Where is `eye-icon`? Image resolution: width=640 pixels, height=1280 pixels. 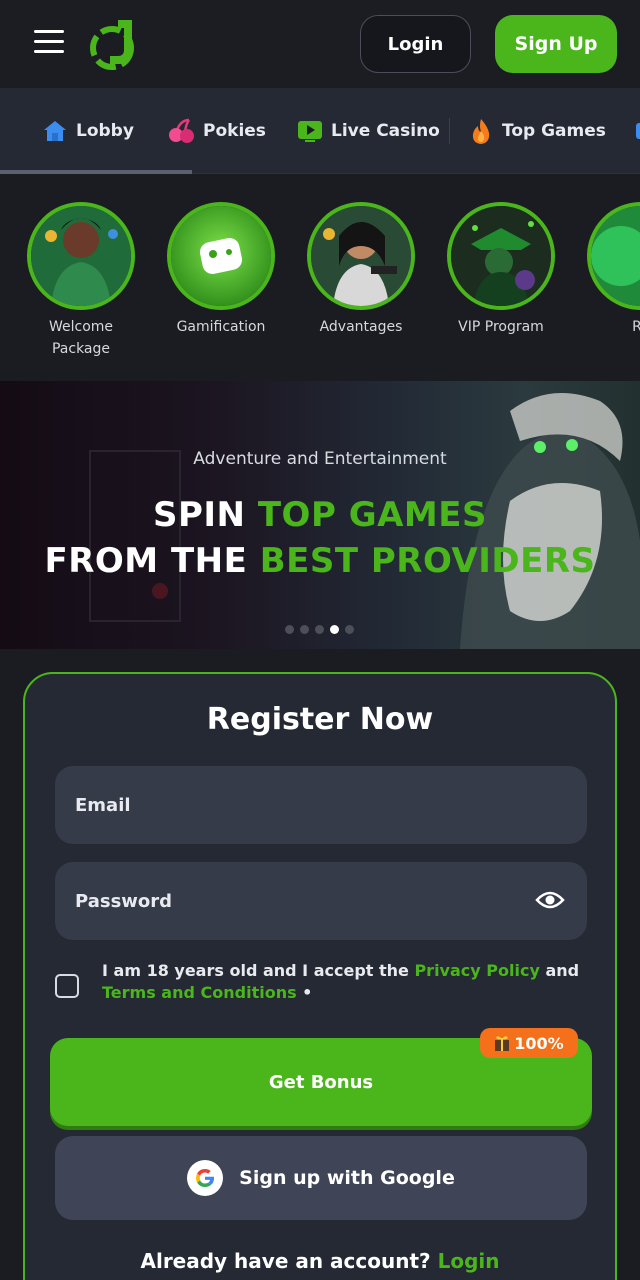 eye-icon is located at coordinates (550, 900).